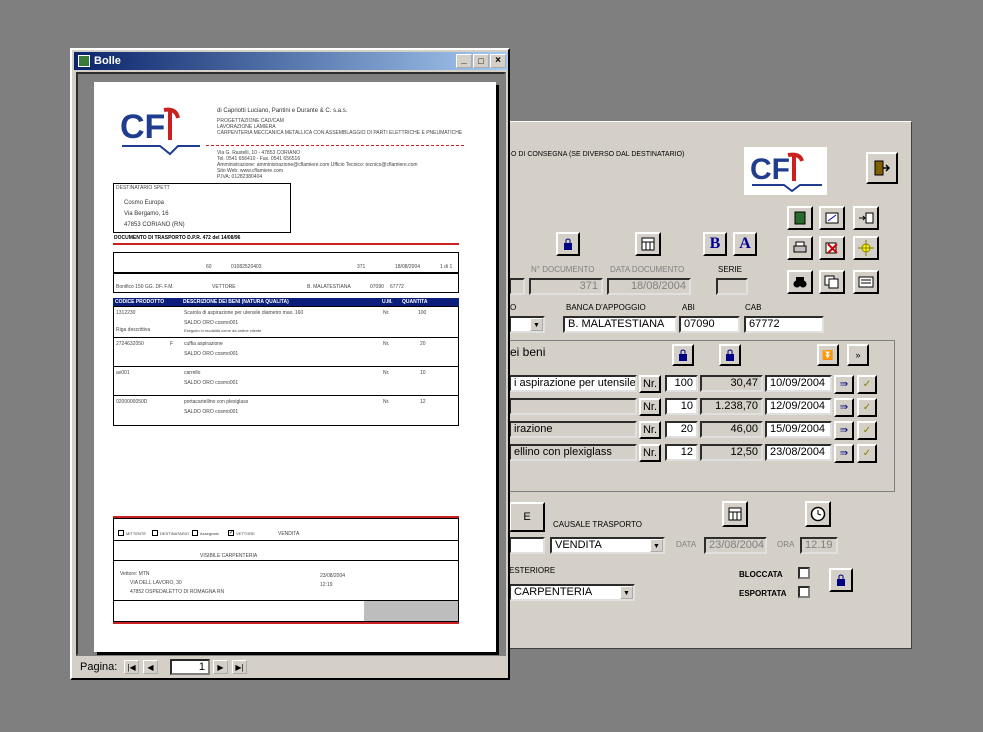 This screenshot has width=983, height=732. I want to click on banca-field: B. MALATESTIANA, so click(620, 324).